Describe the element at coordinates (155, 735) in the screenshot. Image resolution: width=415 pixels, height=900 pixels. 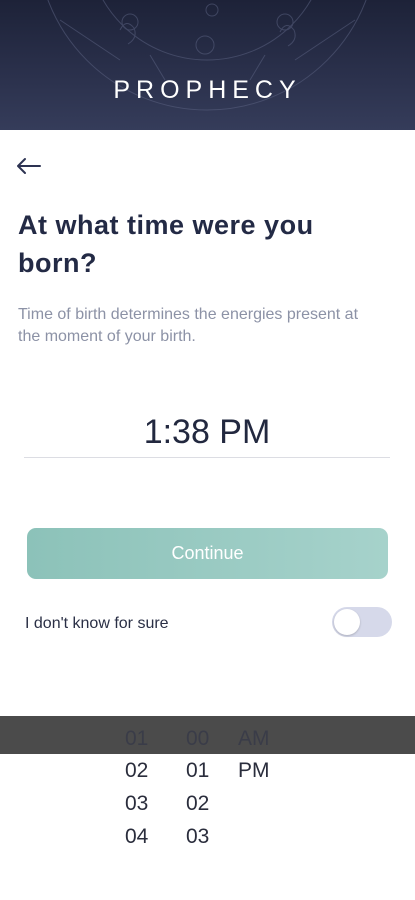
I see `hour-option: 01` at that location.